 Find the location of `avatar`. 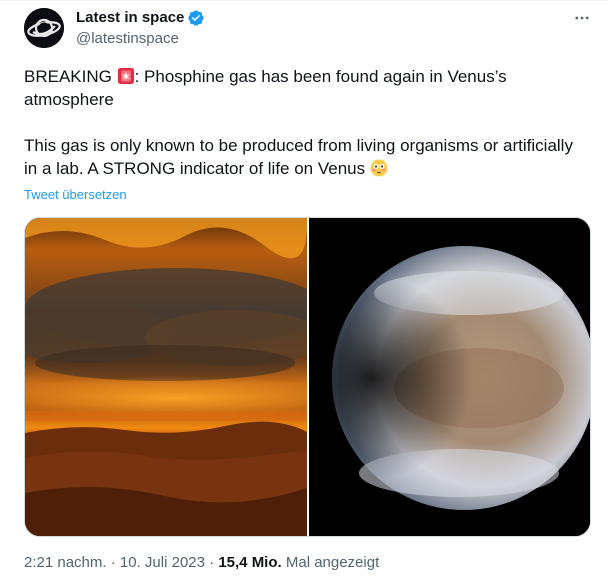

avatar is located at coordinates (44, 28).